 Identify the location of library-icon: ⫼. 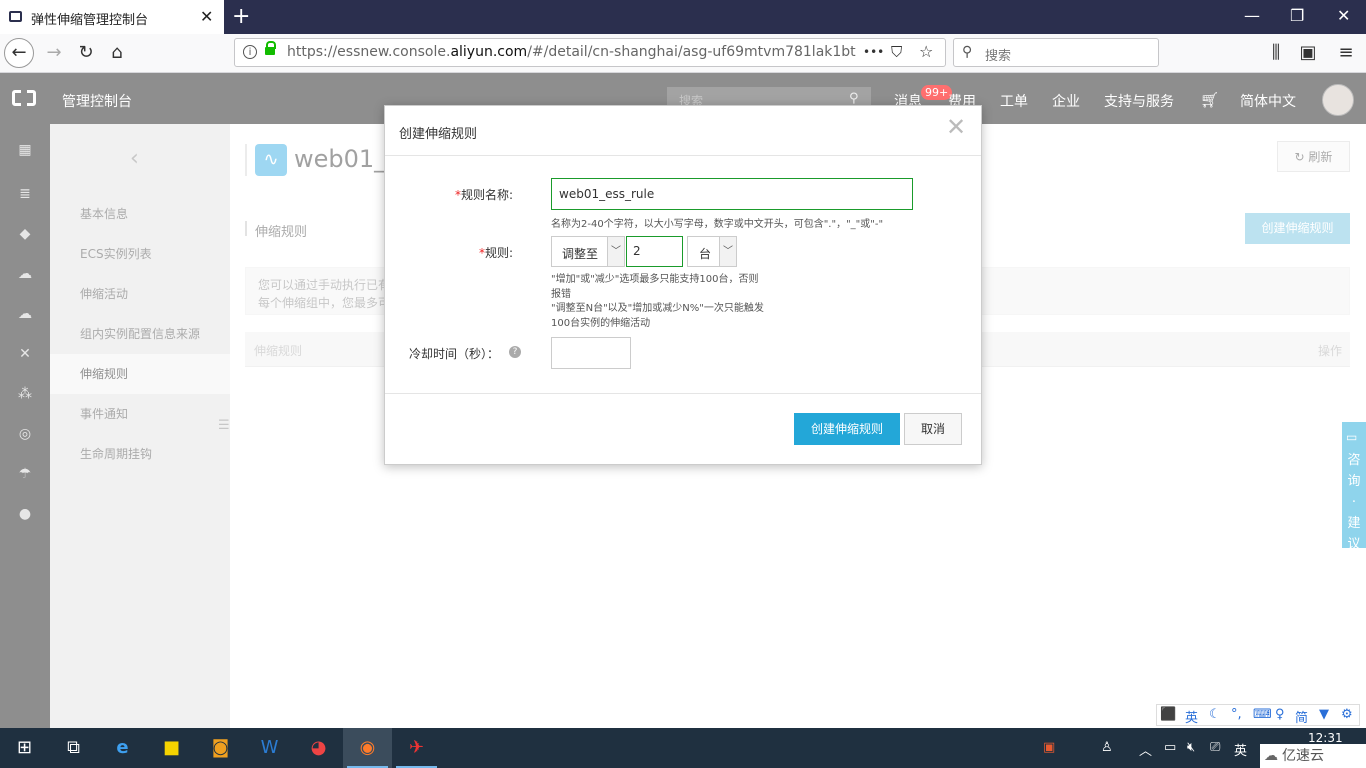
(1276, 53).